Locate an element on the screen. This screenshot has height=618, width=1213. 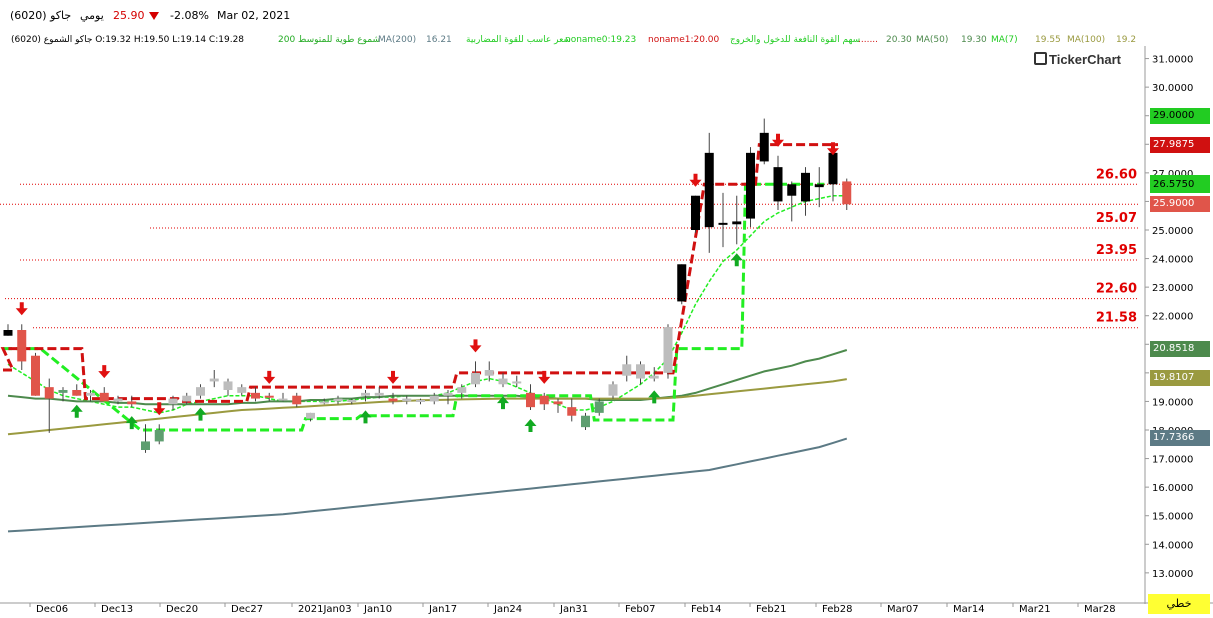
ma100-line is located at coordinates (427, 407).